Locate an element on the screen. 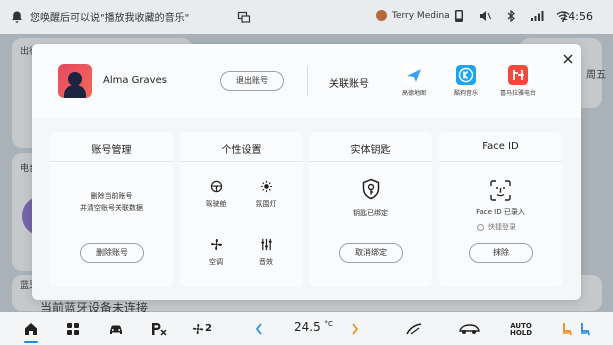 Image resolution: width=613 pixels, height=345 pixels. header-divider is located at coordinates (307, 81).